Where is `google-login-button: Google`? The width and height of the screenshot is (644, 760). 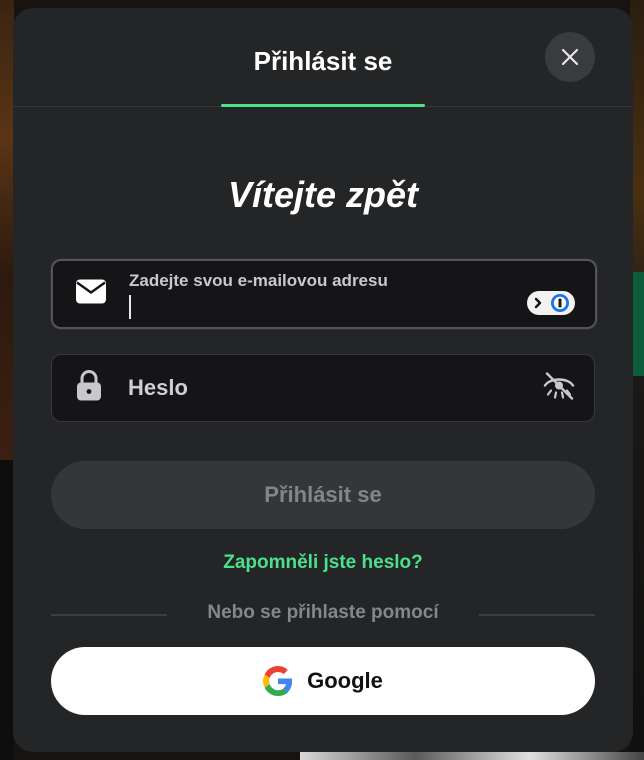 google-login-button: Google is located at coordinates (323, 681).